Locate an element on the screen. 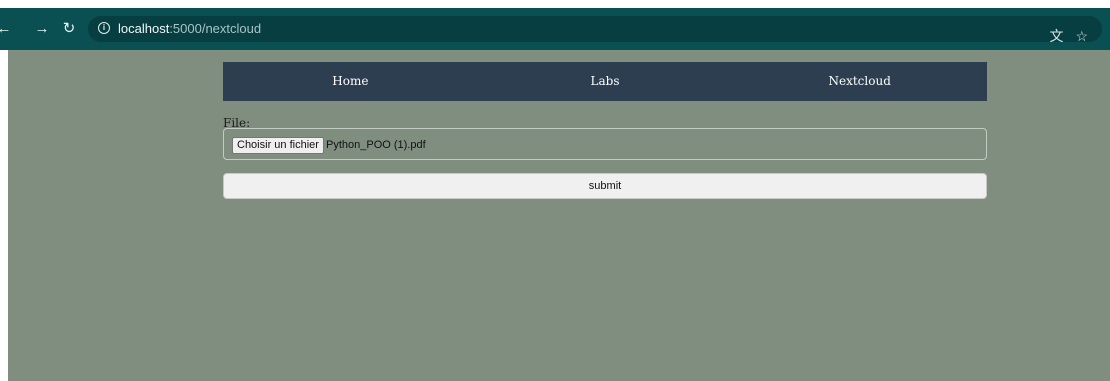 This screenshot has width=1110, height=381. translate-icon: 文 is located at coordinates (1056, 36).